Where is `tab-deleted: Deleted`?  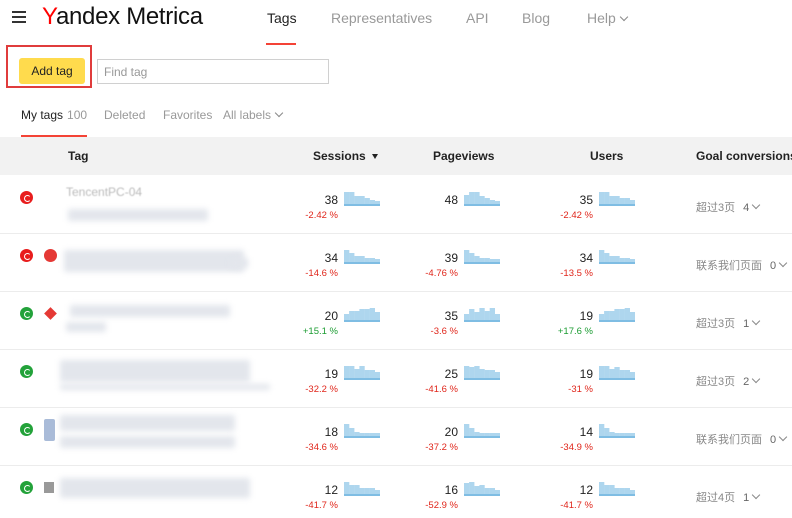
tab-deleted: Deleted is located at coordinates (124, 115).